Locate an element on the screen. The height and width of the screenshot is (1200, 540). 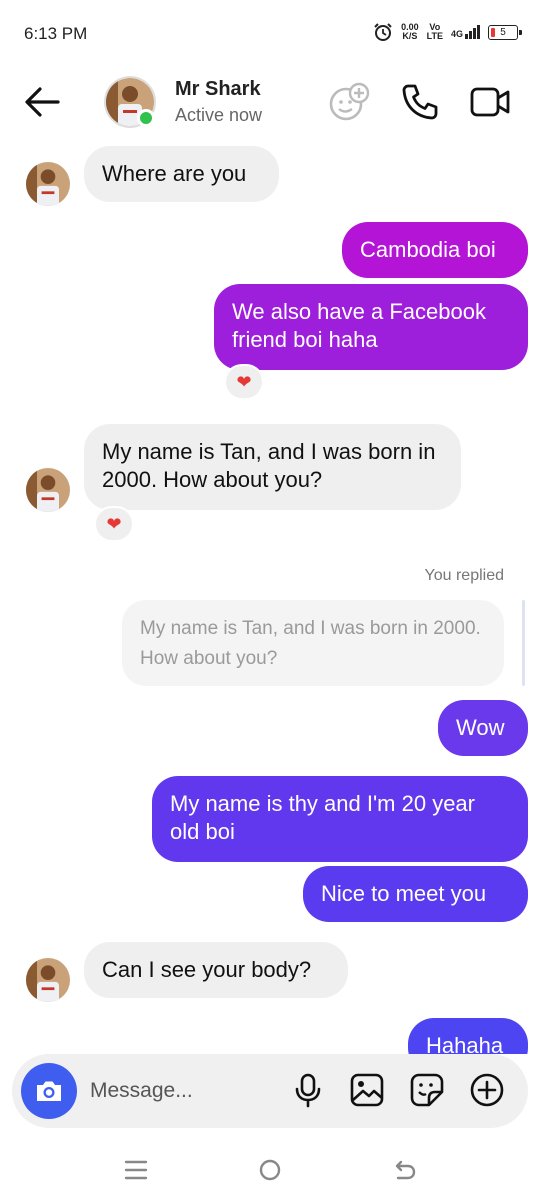
message-bubble-outgoing: Cambodia boi is located at coordinates (435, 250).